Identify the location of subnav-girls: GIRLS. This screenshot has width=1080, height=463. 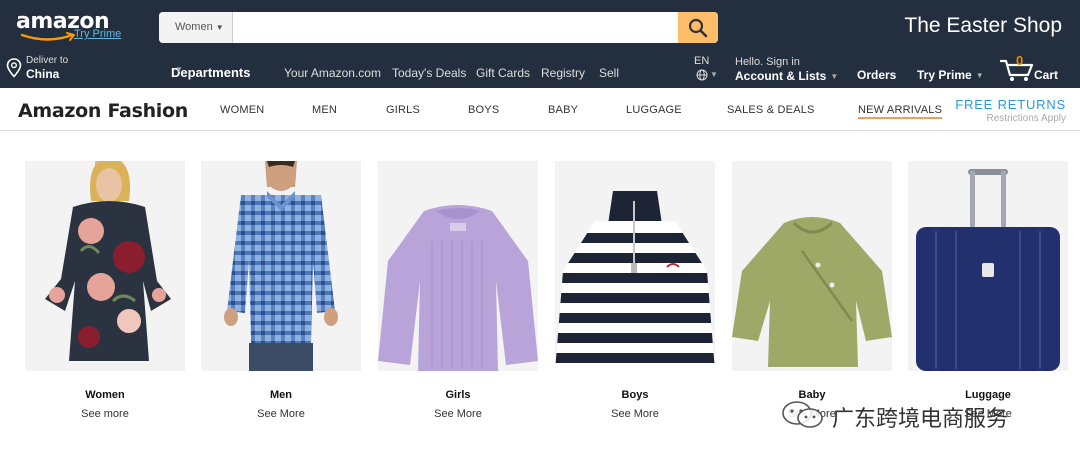
(403, 110).